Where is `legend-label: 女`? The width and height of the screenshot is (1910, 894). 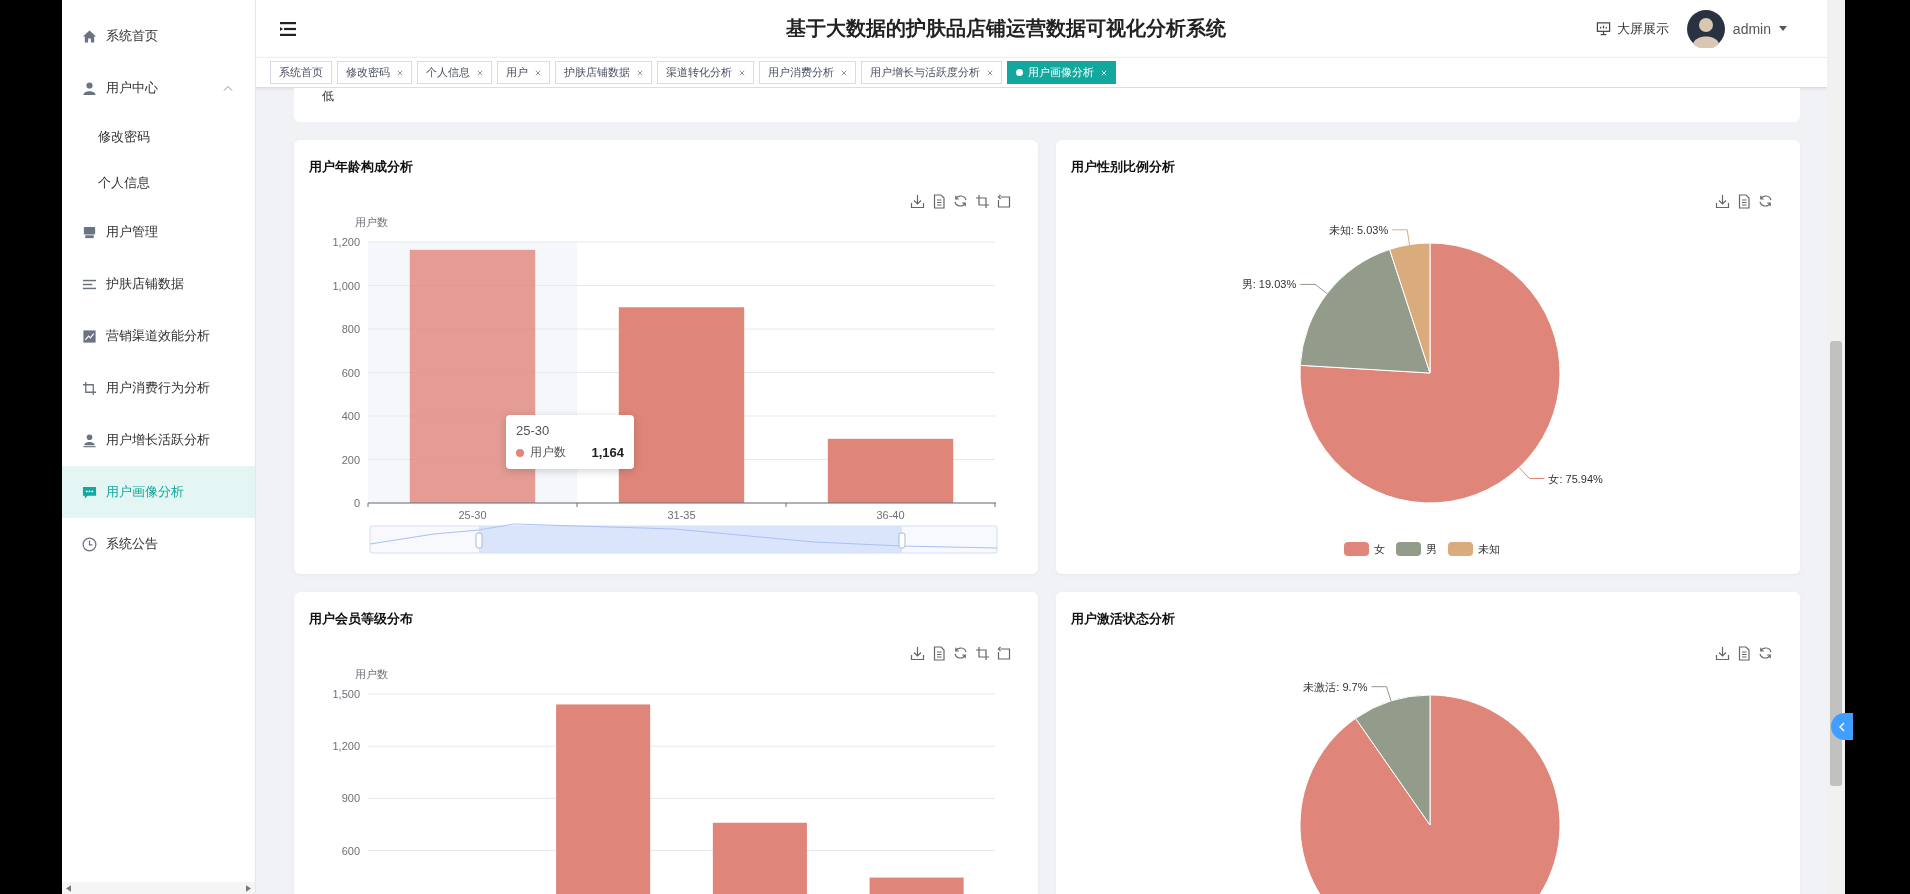
legend-label: 女 is located at coordinates (1379, 549).